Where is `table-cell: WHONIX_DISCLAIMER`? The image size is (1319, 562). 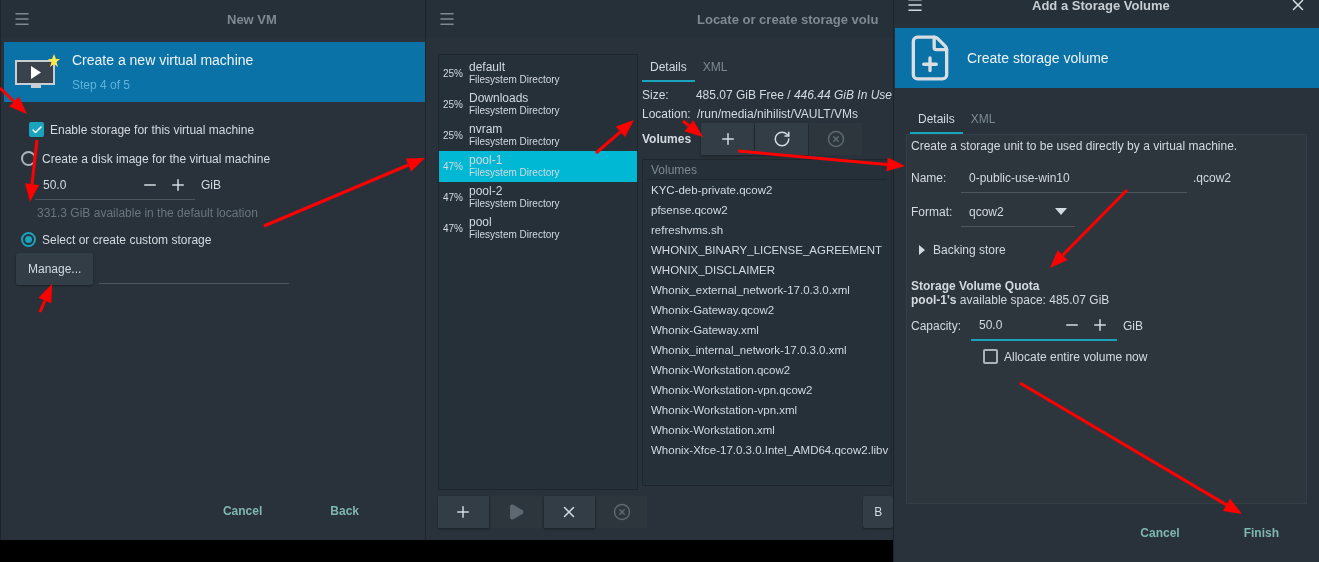
table-cell: WHONIX_DISCLAIMER is located at coordinates (767, 270).